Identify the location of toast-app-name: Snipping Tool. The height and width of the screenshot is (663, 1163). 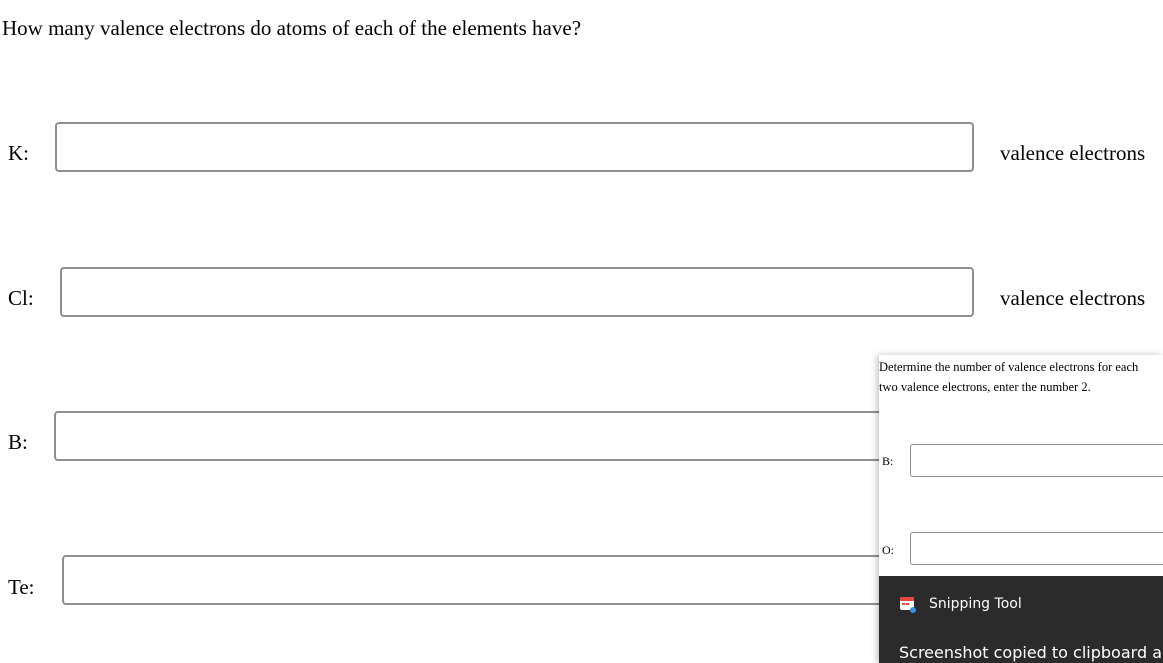
(975, 604).